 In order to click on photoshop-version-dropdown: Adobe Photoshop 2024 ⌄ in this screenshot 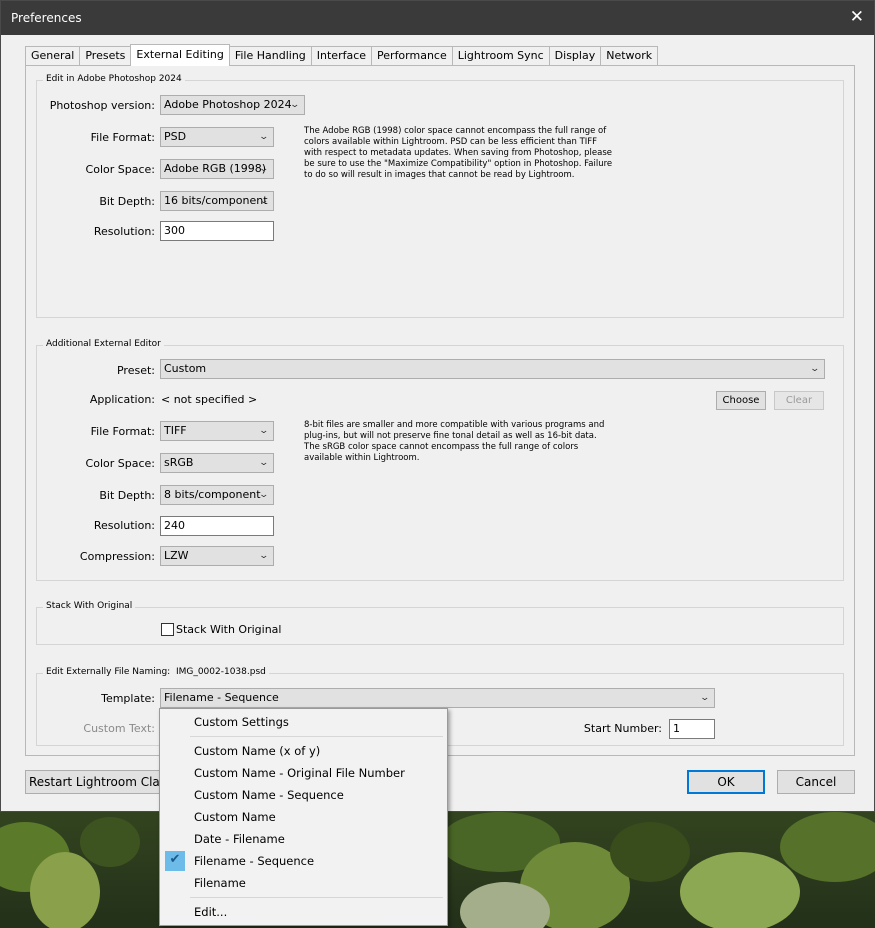, I will do `click(232, 105)`.